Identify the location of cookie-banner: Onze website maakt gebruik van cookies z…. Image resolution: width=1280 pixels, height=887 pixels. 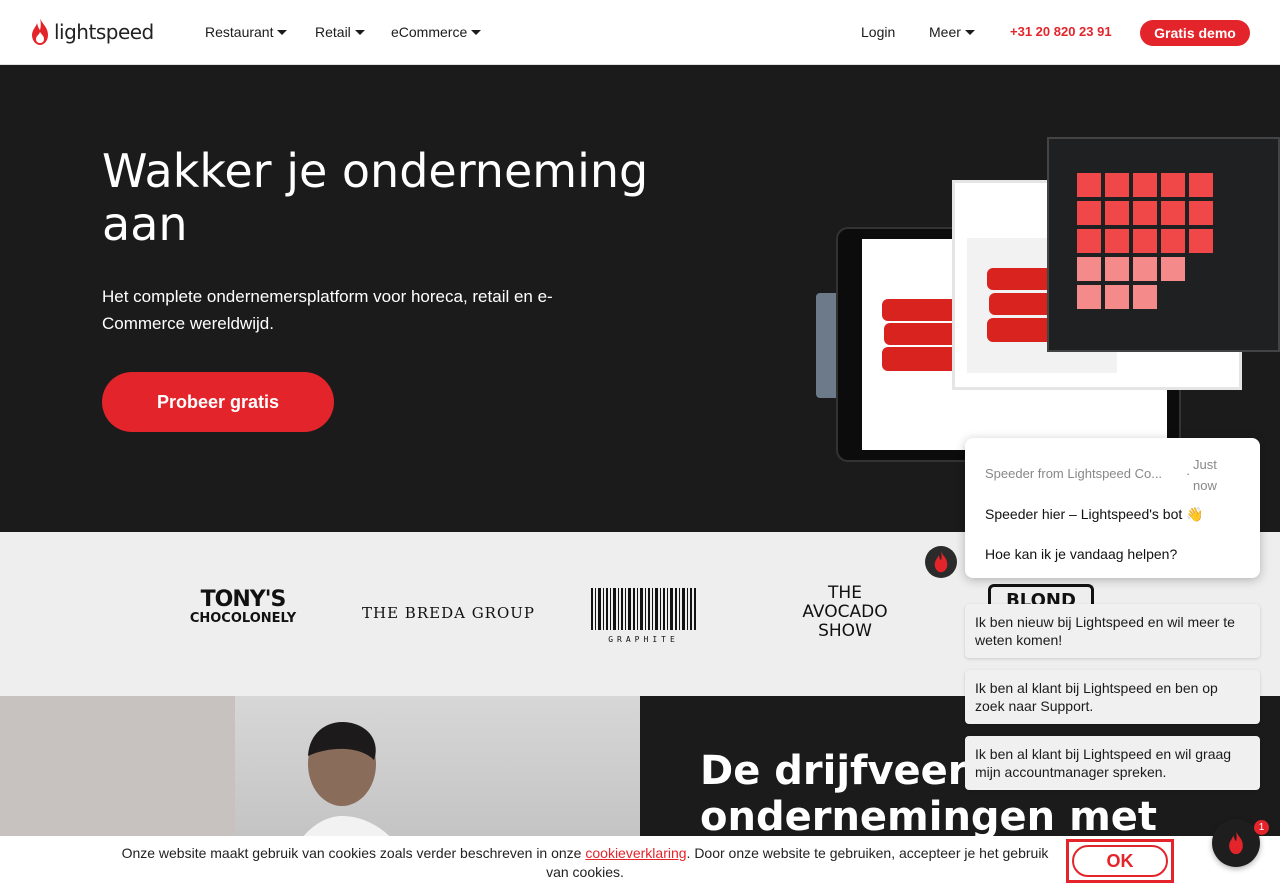
(640, 861).